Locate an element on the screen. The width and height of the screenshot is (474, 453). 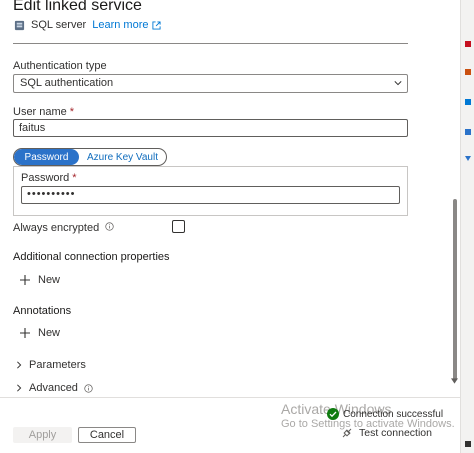
always-encrypted-label: Always encrypted is located at coordinates (56, 228).